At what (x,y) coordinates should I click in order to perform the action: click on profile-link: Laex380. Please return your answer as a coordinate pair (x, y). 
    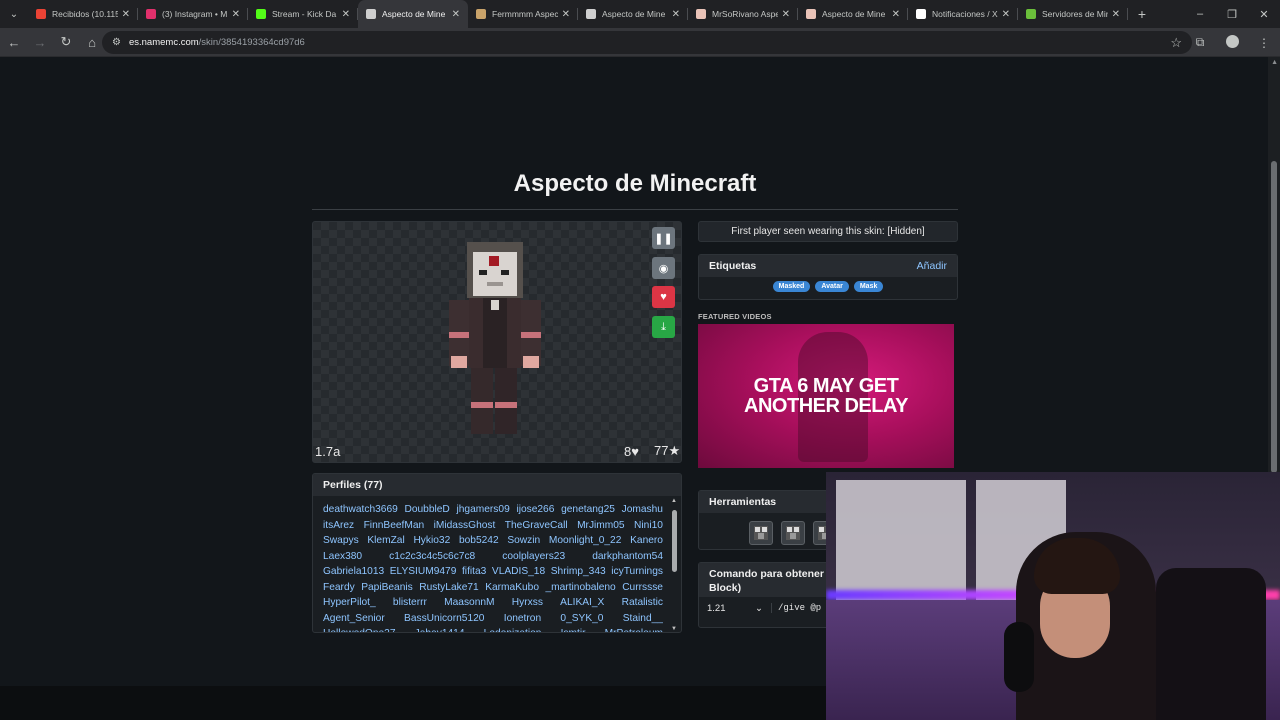
    Looking at the image, I should click on (342, 557).